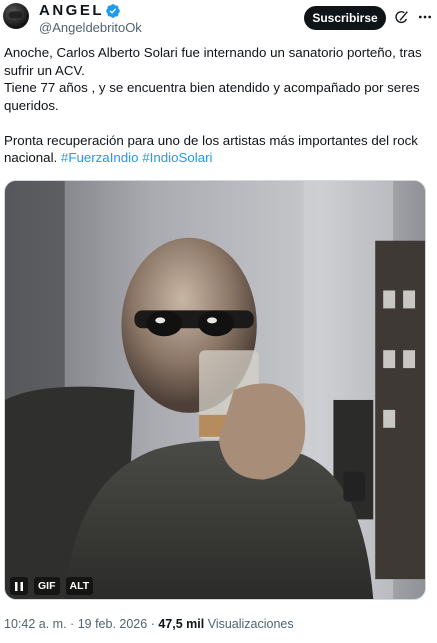 The height and width of the screenshot is (643, 437). I want to click on views-count: 47,5 mil, so click(181, 624).